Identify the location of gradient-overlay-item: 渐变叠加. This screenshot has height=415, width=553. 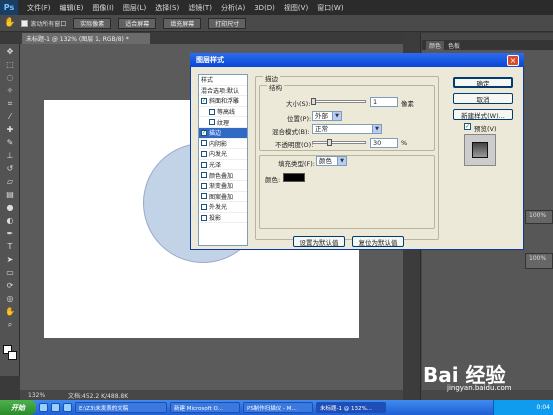
(223, 186).